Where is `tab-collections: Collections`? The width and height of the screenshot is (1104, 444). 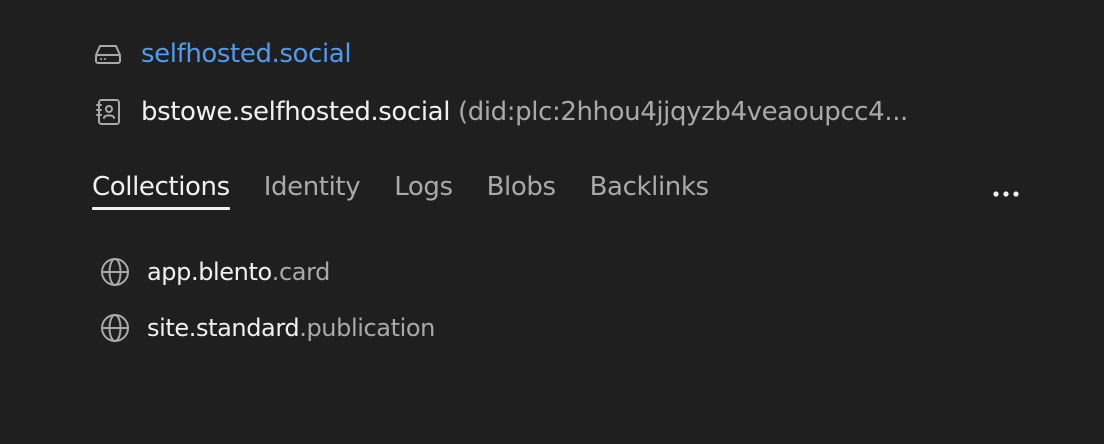 tab-collections: Collections is located at coordinates (161, 191).